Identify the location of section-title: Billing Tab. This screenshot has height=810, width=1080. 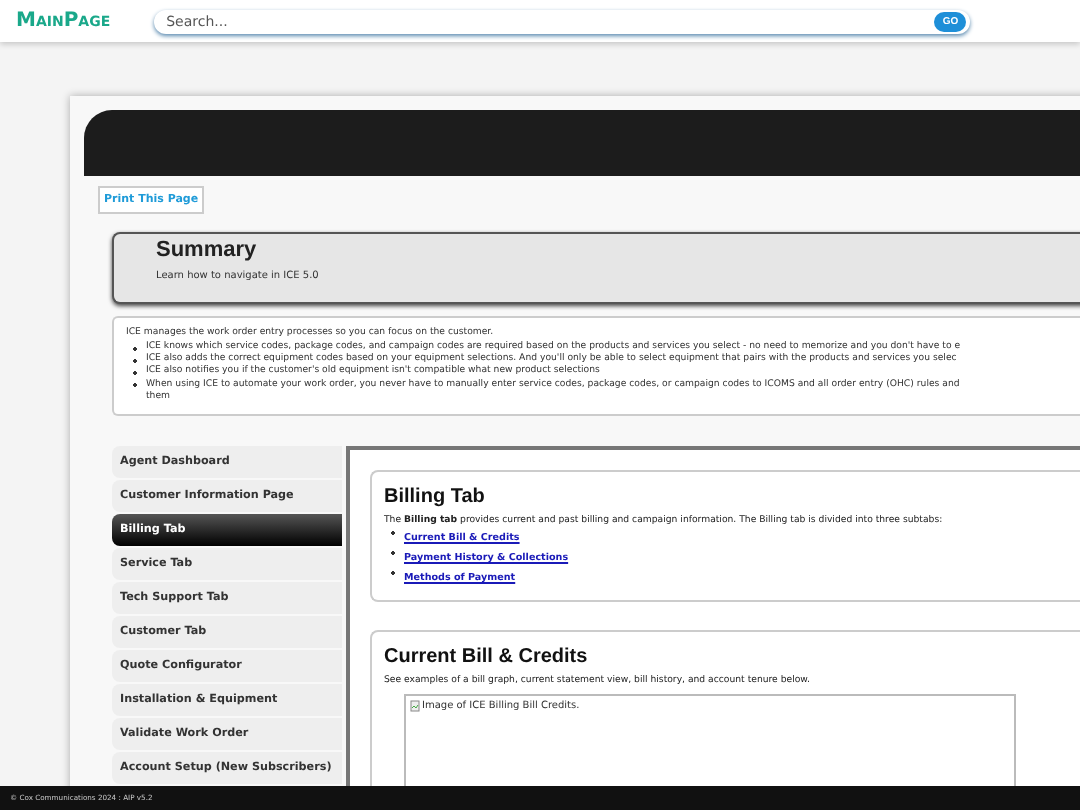
(435, 497).